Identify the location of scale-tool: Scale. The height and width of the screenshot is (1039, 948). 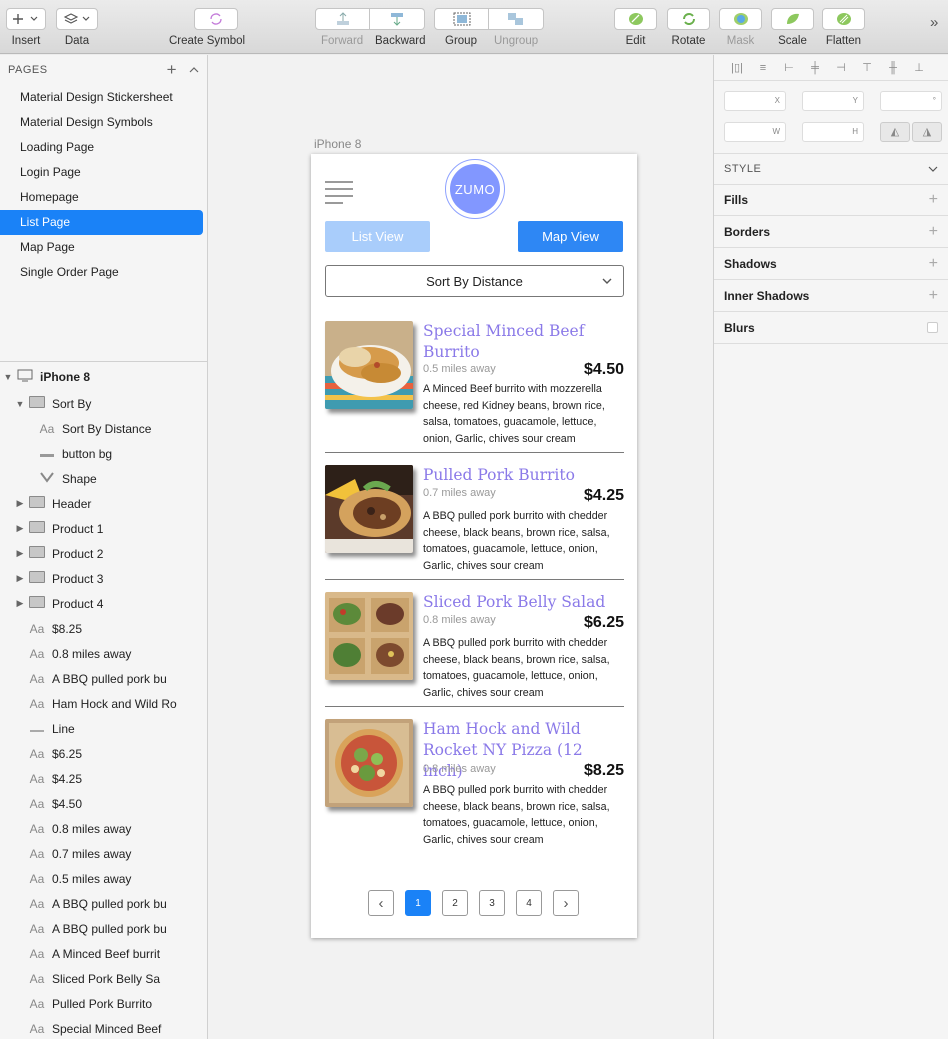
(792, 27).